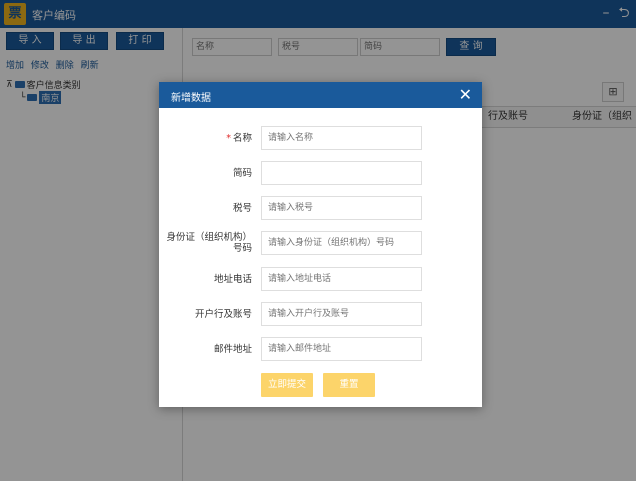  Describe the element at coordinates (341, 173) in the screenshot. I see `code-field` at that location.